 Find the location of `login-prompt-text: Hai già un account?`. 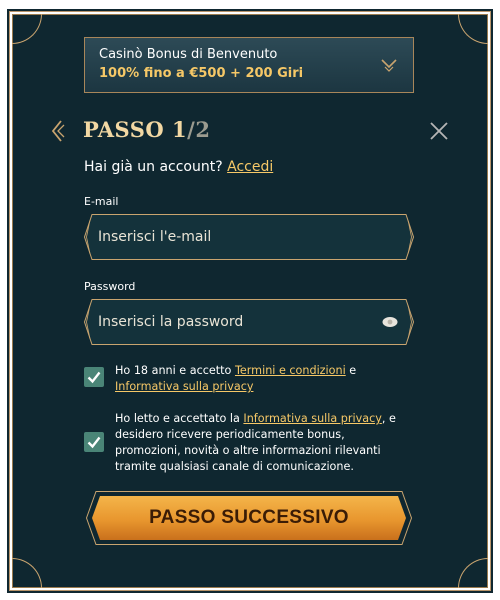

login-prompt-text: Hai già un account? is located at coordinates (156, 167).